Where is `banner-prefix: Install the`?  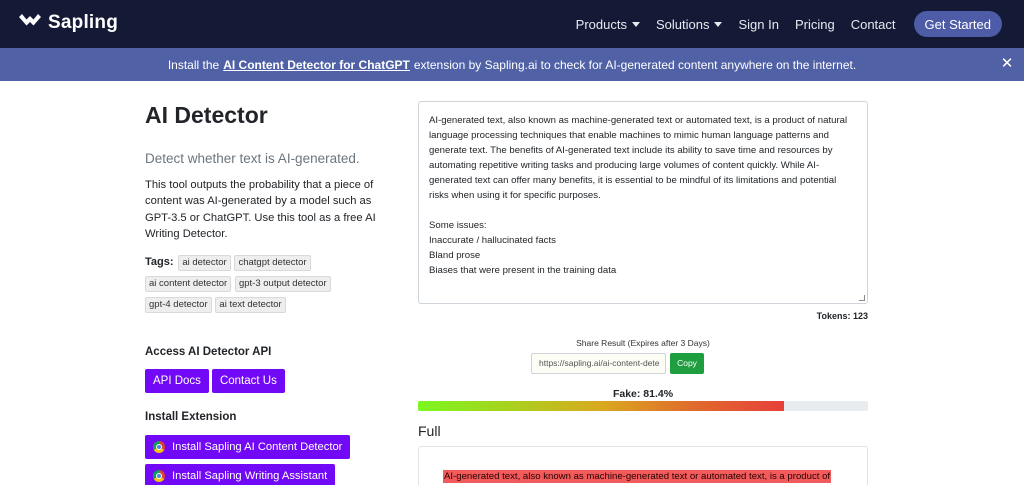 banner-prefix: Install the is located at coordinates (193, 64).